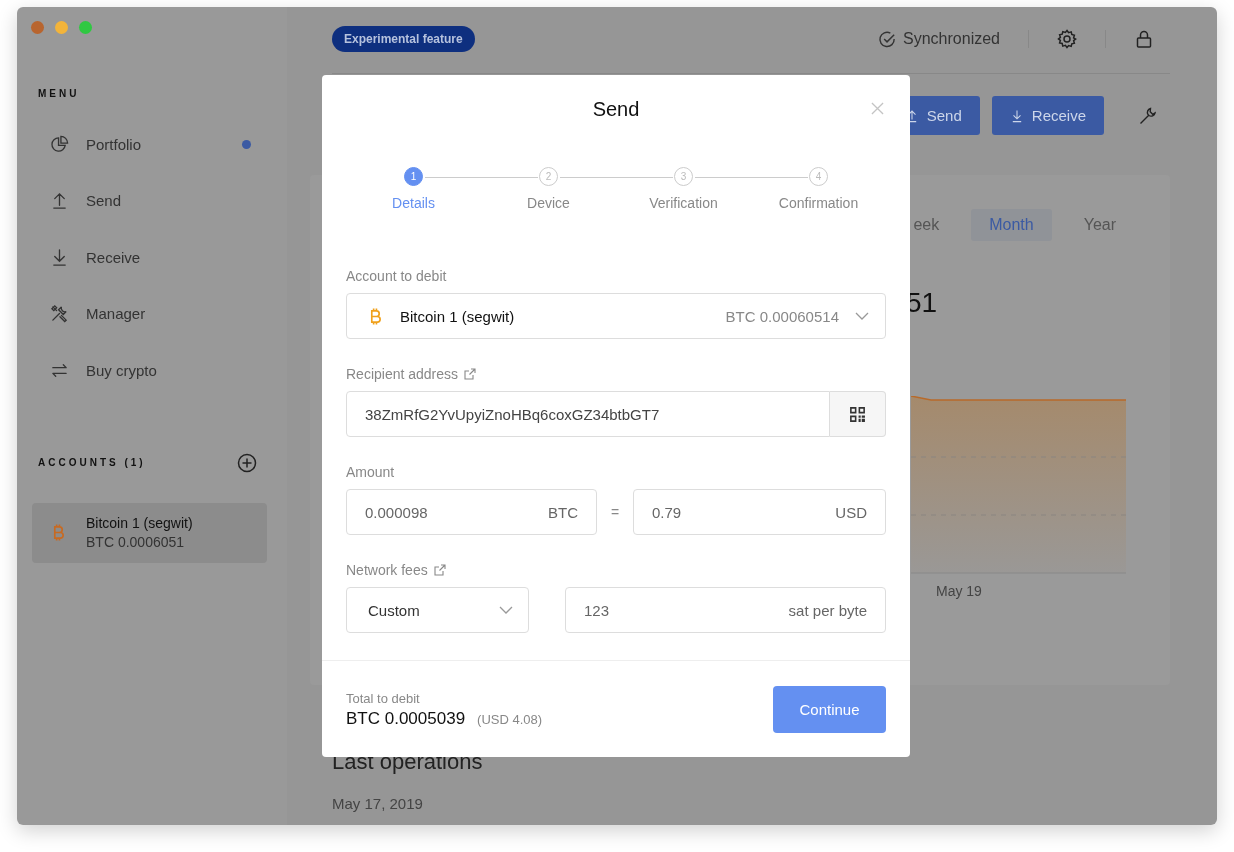 The image size is (1234, 852). What do you see at coordinates (413, 203) in the screenshot?
I see `step-label: Details` at bounding box center [413, 203].